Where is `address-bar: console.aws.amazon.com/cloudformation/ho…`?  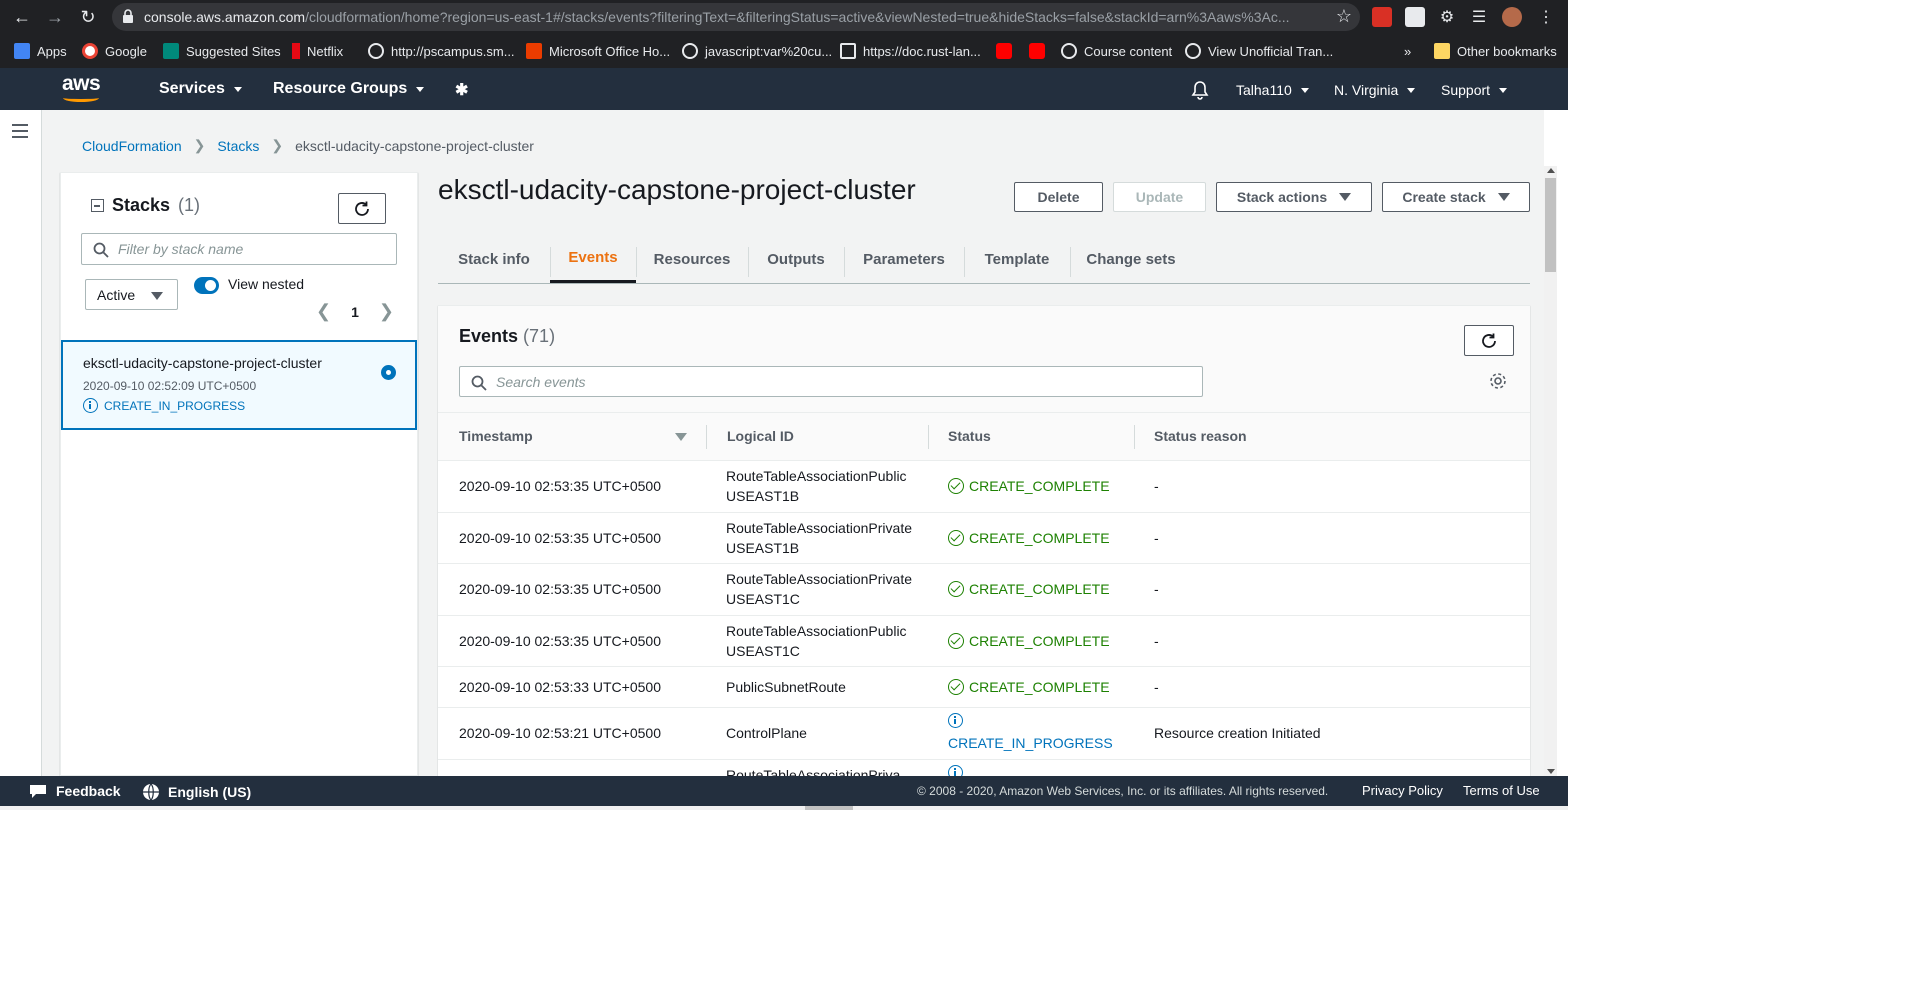 address-bar: console.aws.amazon.com/cloudformation/ho… is located at coordinates (736, 17).